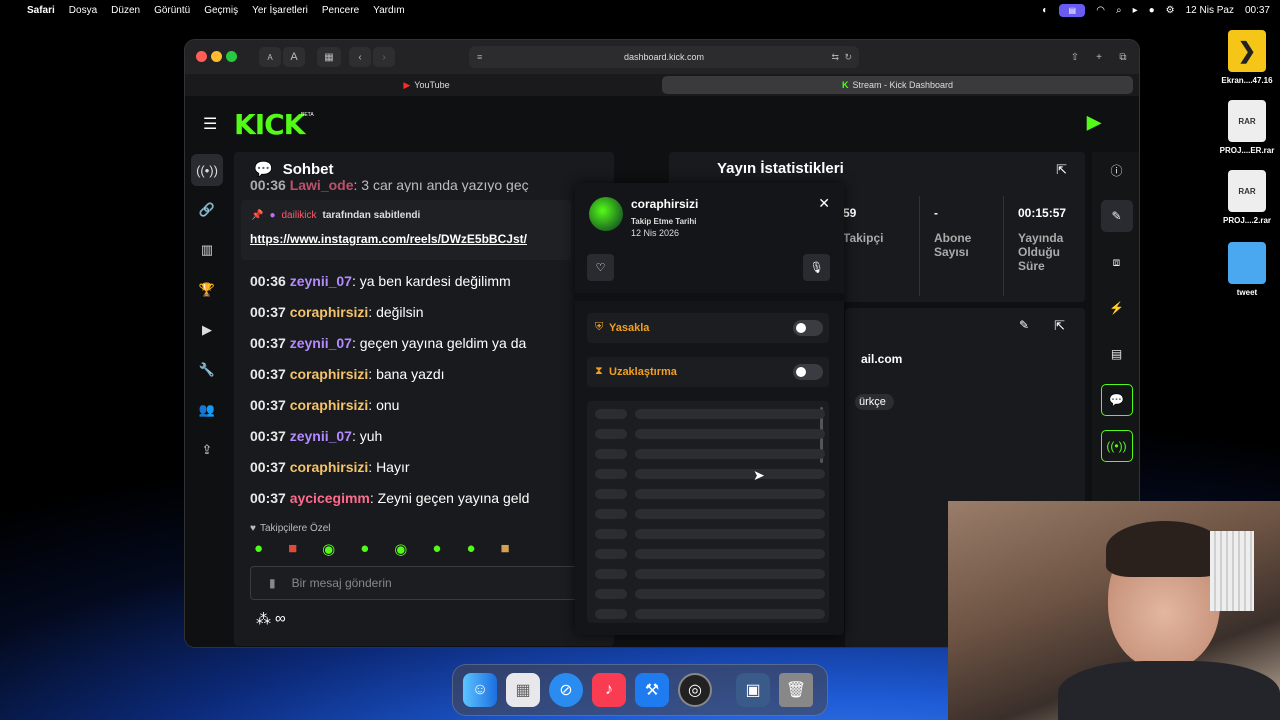  What do you see at coordinates (695, 690) in the screenshot?
I see `obs-icon: ◎` at bounding box center [695, 690].